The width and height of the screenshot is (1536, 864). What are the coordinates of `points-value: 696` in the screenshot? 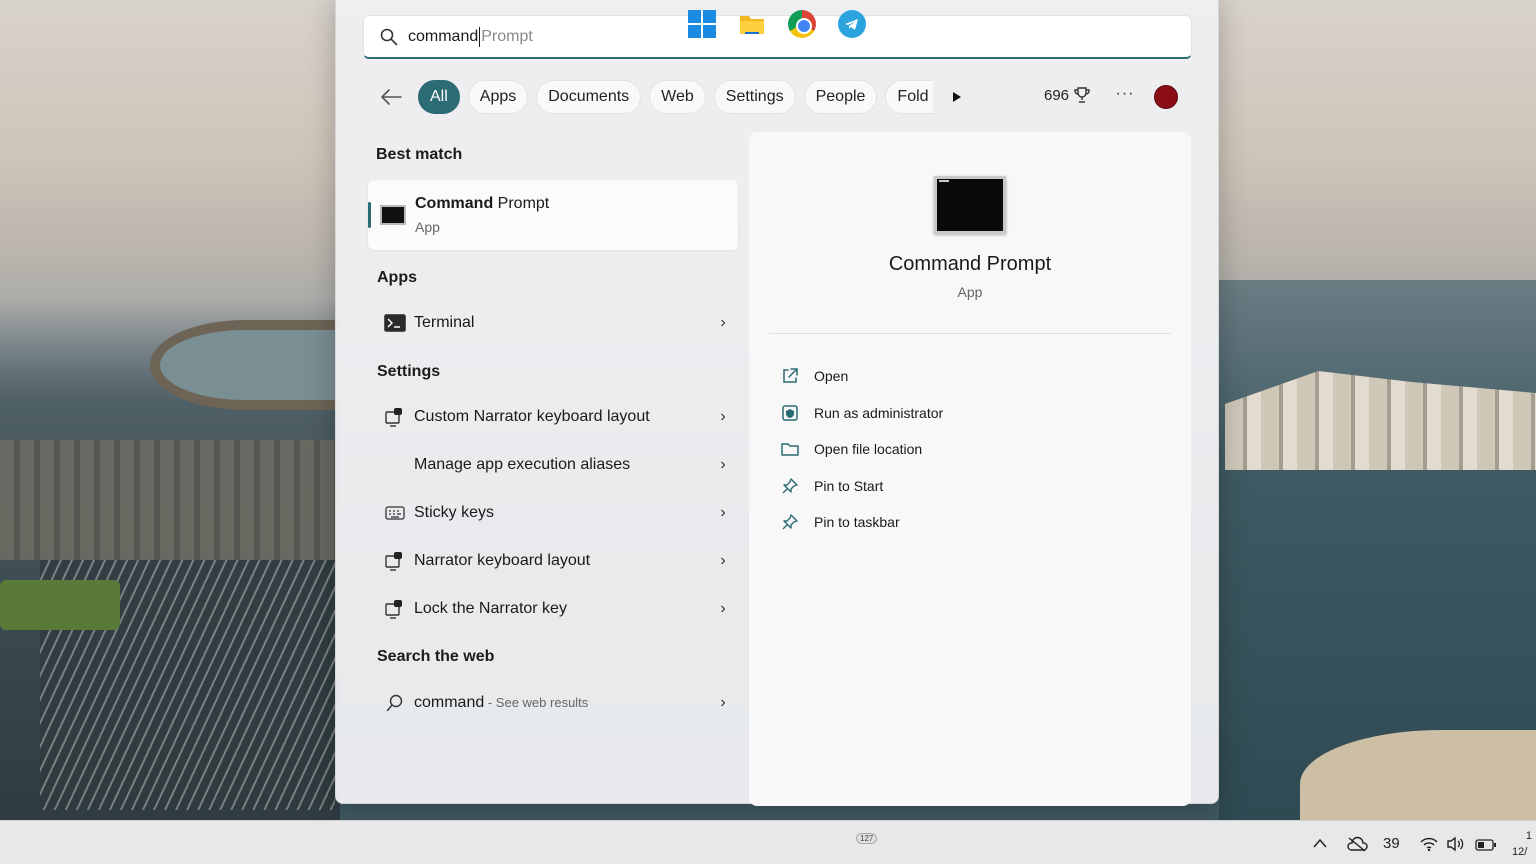 It's located at (1057, 95).